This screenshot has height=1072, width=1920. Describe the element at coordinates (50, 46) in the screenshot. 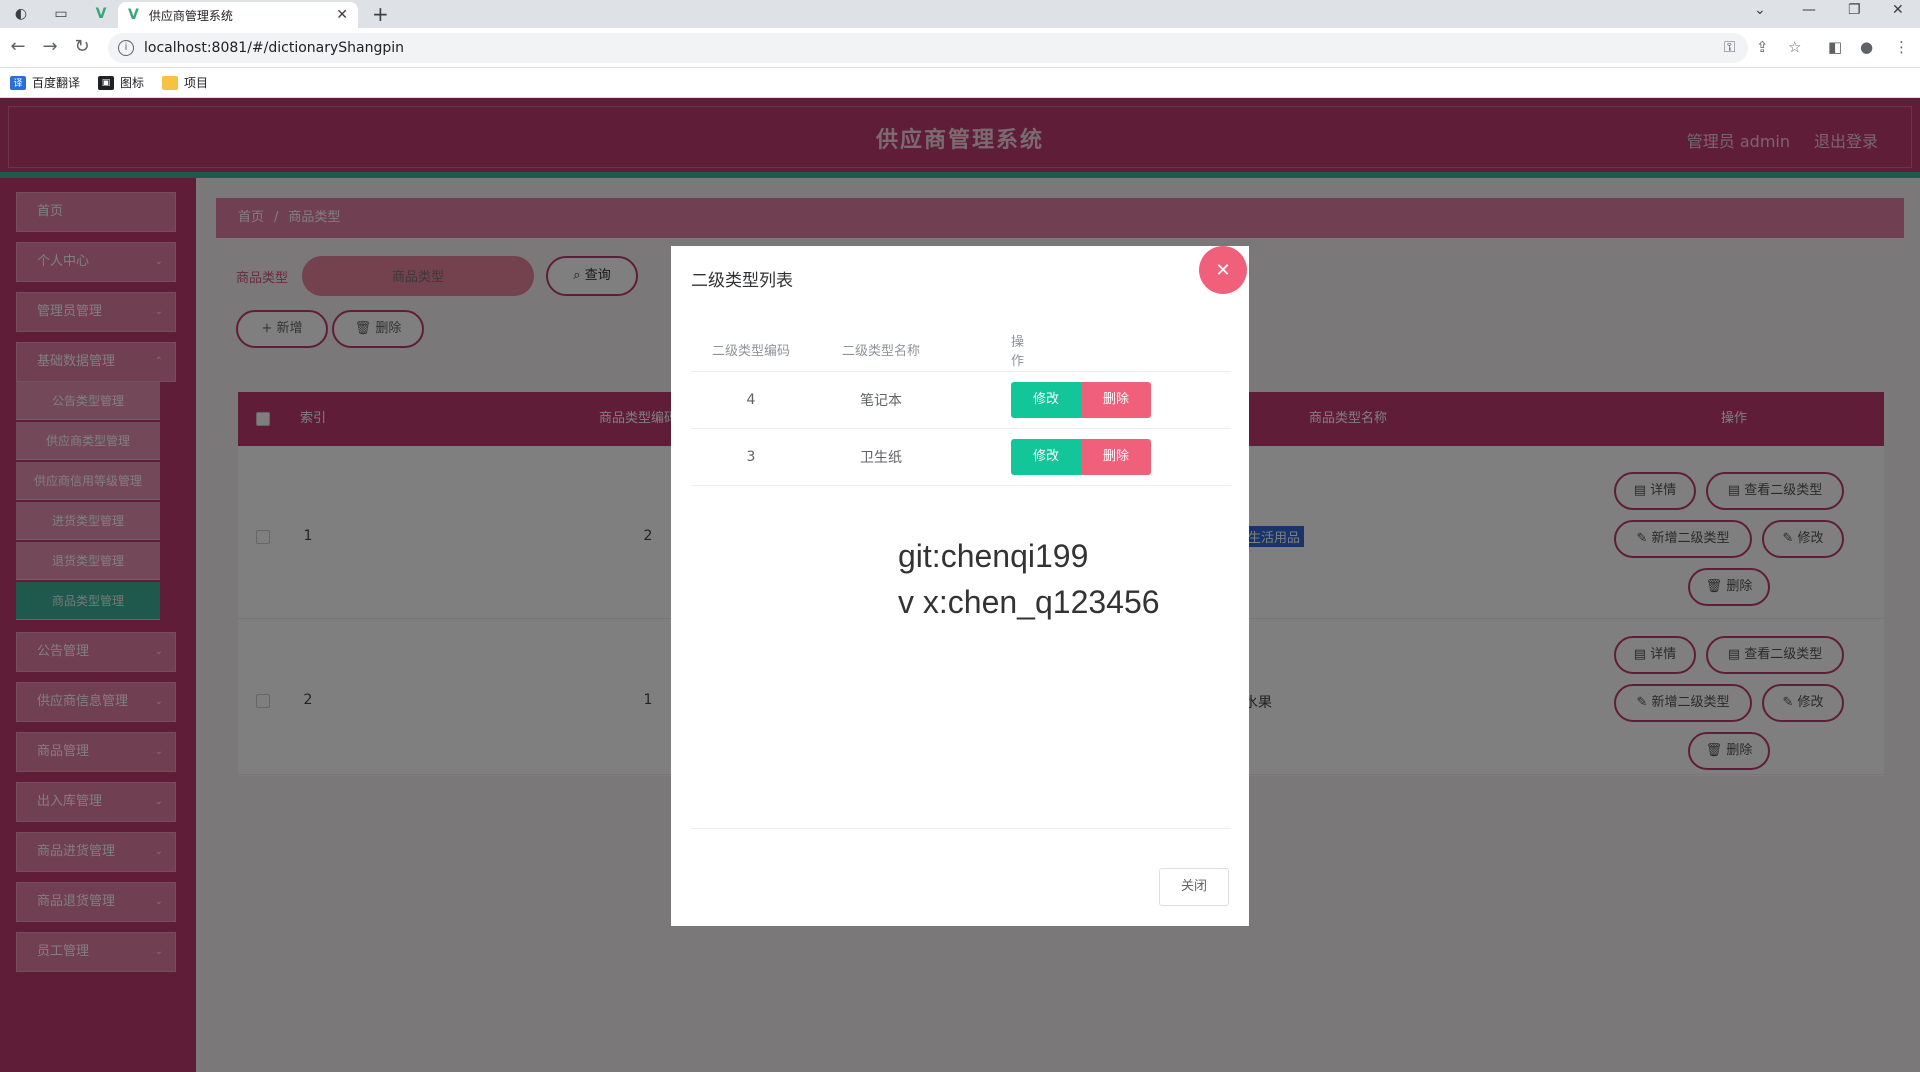

I see `forward-icon: →` at that location.